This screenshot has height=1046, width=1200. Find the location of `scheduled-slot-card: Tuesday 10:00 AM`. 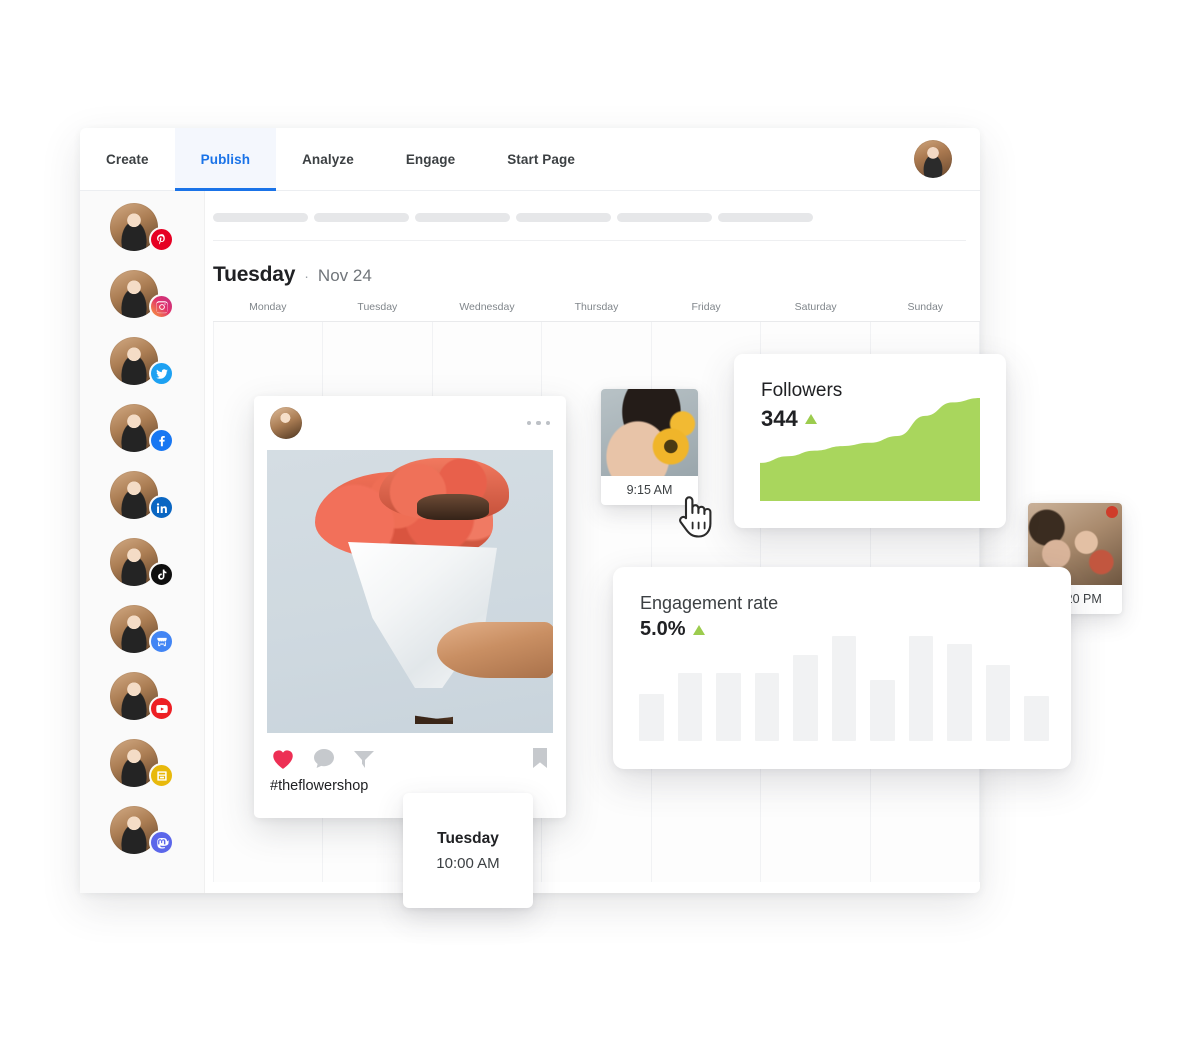

scheduled-slot-card: Tuesday 10:00 AM is located at coordinates (468, 850).